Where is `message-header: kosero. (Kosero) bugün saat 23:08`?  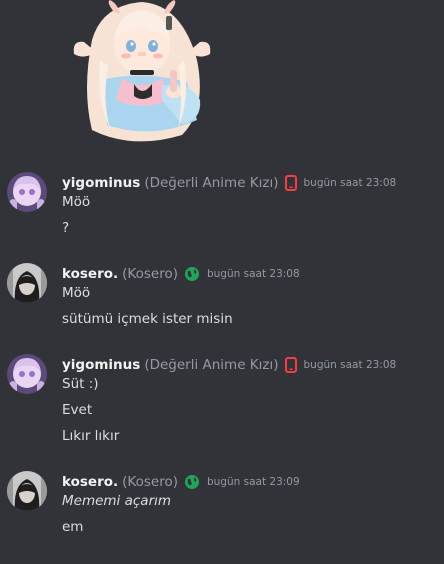 message-header: kosero. (Kosero) bugün saat 23:08 is located at coordinates (181, 274).